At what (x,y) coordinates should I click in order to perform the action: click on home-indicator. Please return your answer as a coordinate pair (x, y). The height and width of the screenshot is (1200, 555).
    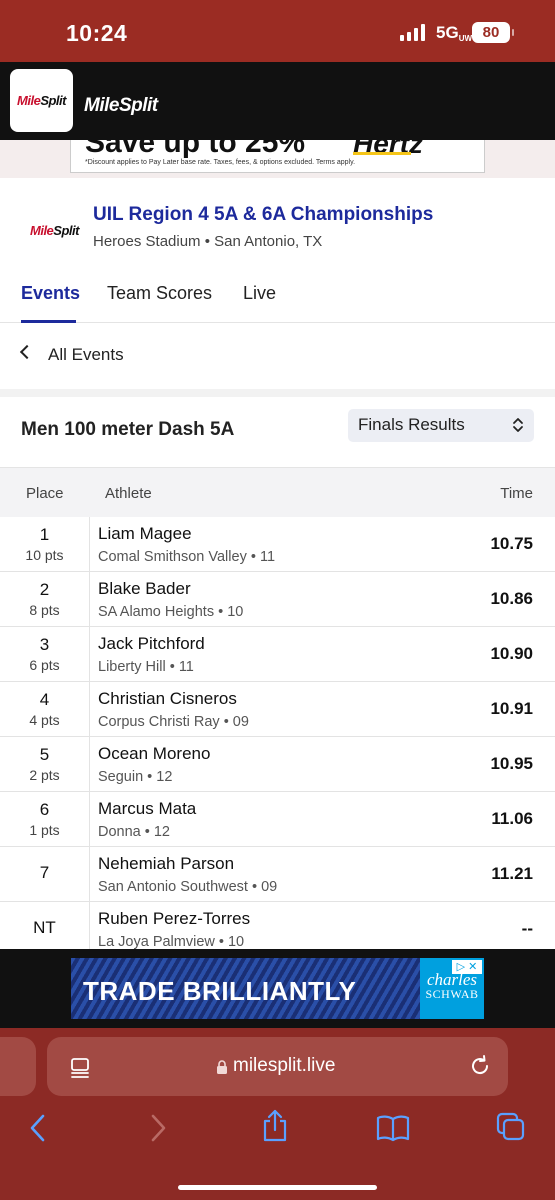
    Looking at the image, I should click on (277, 1187).